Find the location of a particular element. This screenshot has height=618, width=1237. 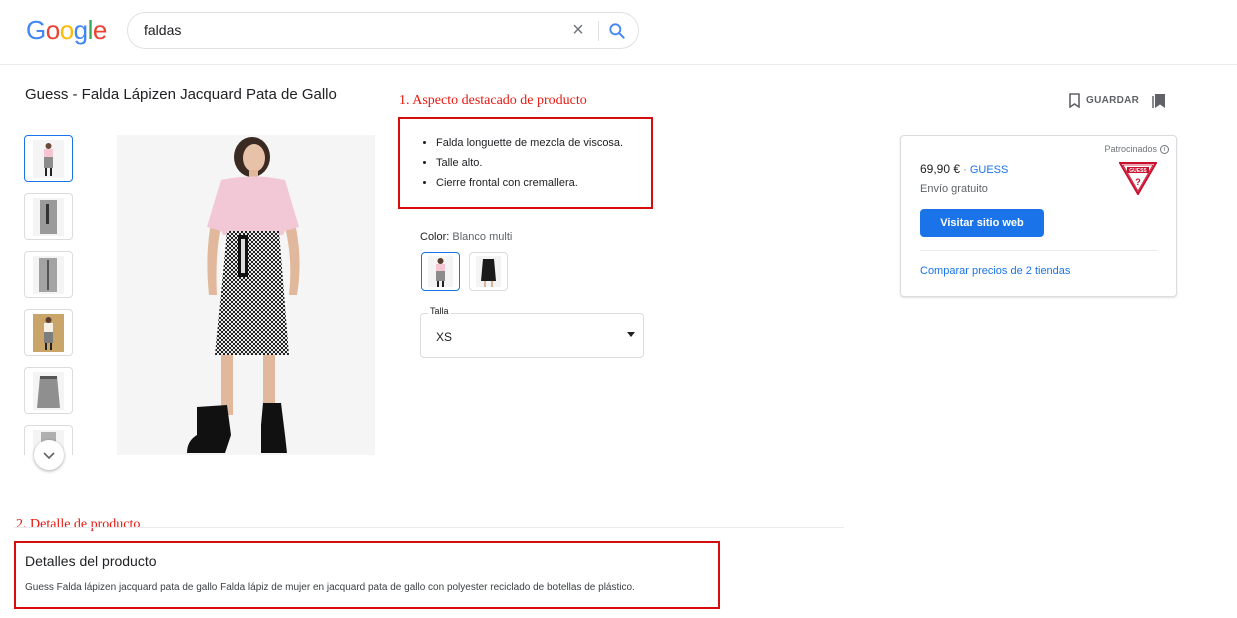

saved-items-icon is located at coordinates (1159, 101).